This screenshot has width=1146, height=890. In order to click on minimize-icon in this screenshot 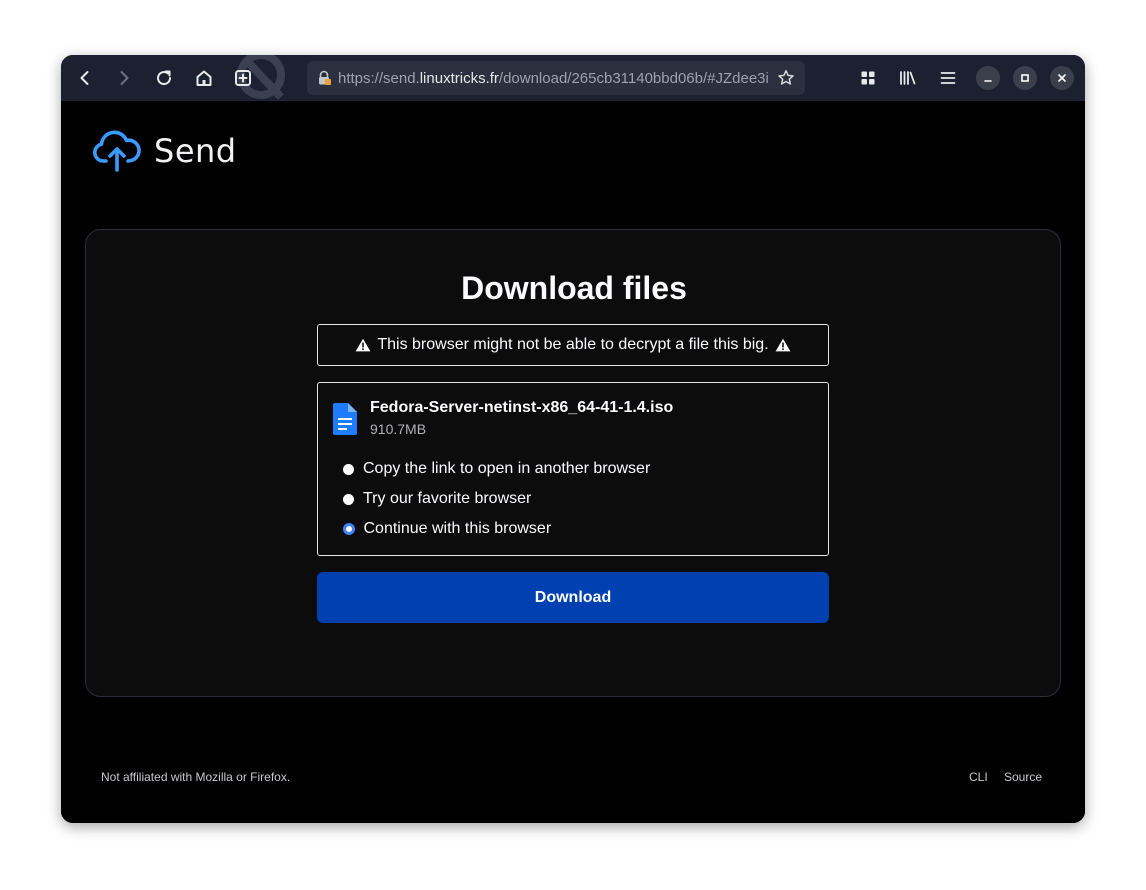, I will do `click(988, 81)`.